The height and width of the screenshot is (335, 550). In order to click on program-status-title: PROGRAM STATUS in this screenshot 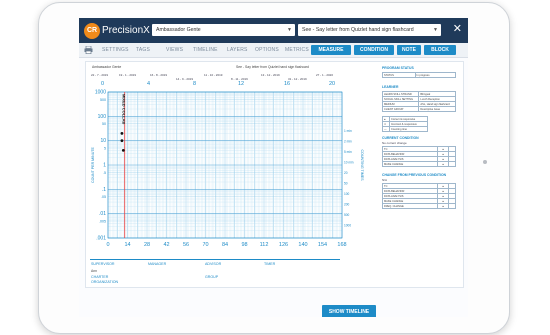, I will do `click(398, 68)`.